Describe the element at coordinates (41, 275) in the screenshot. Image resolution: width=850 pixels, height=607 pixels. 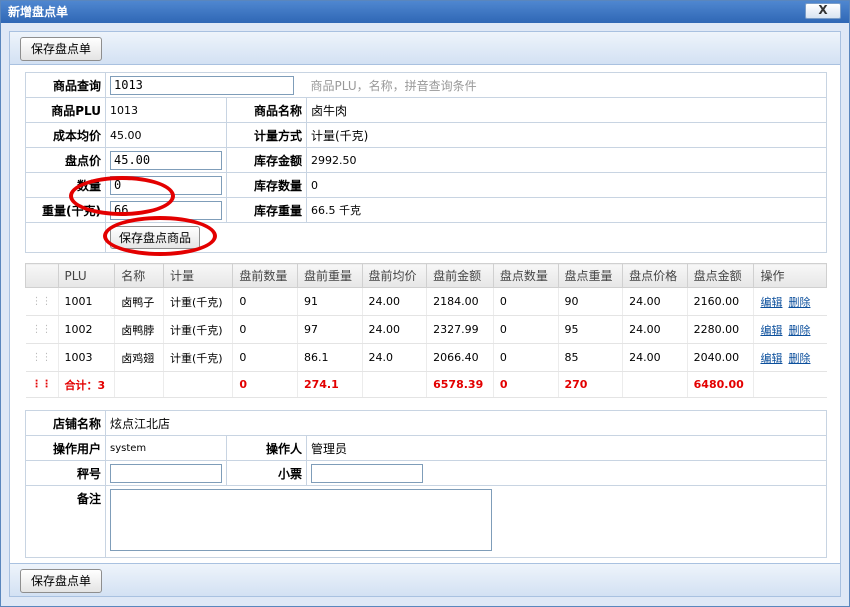
I see `grid-handle-header` at that location.